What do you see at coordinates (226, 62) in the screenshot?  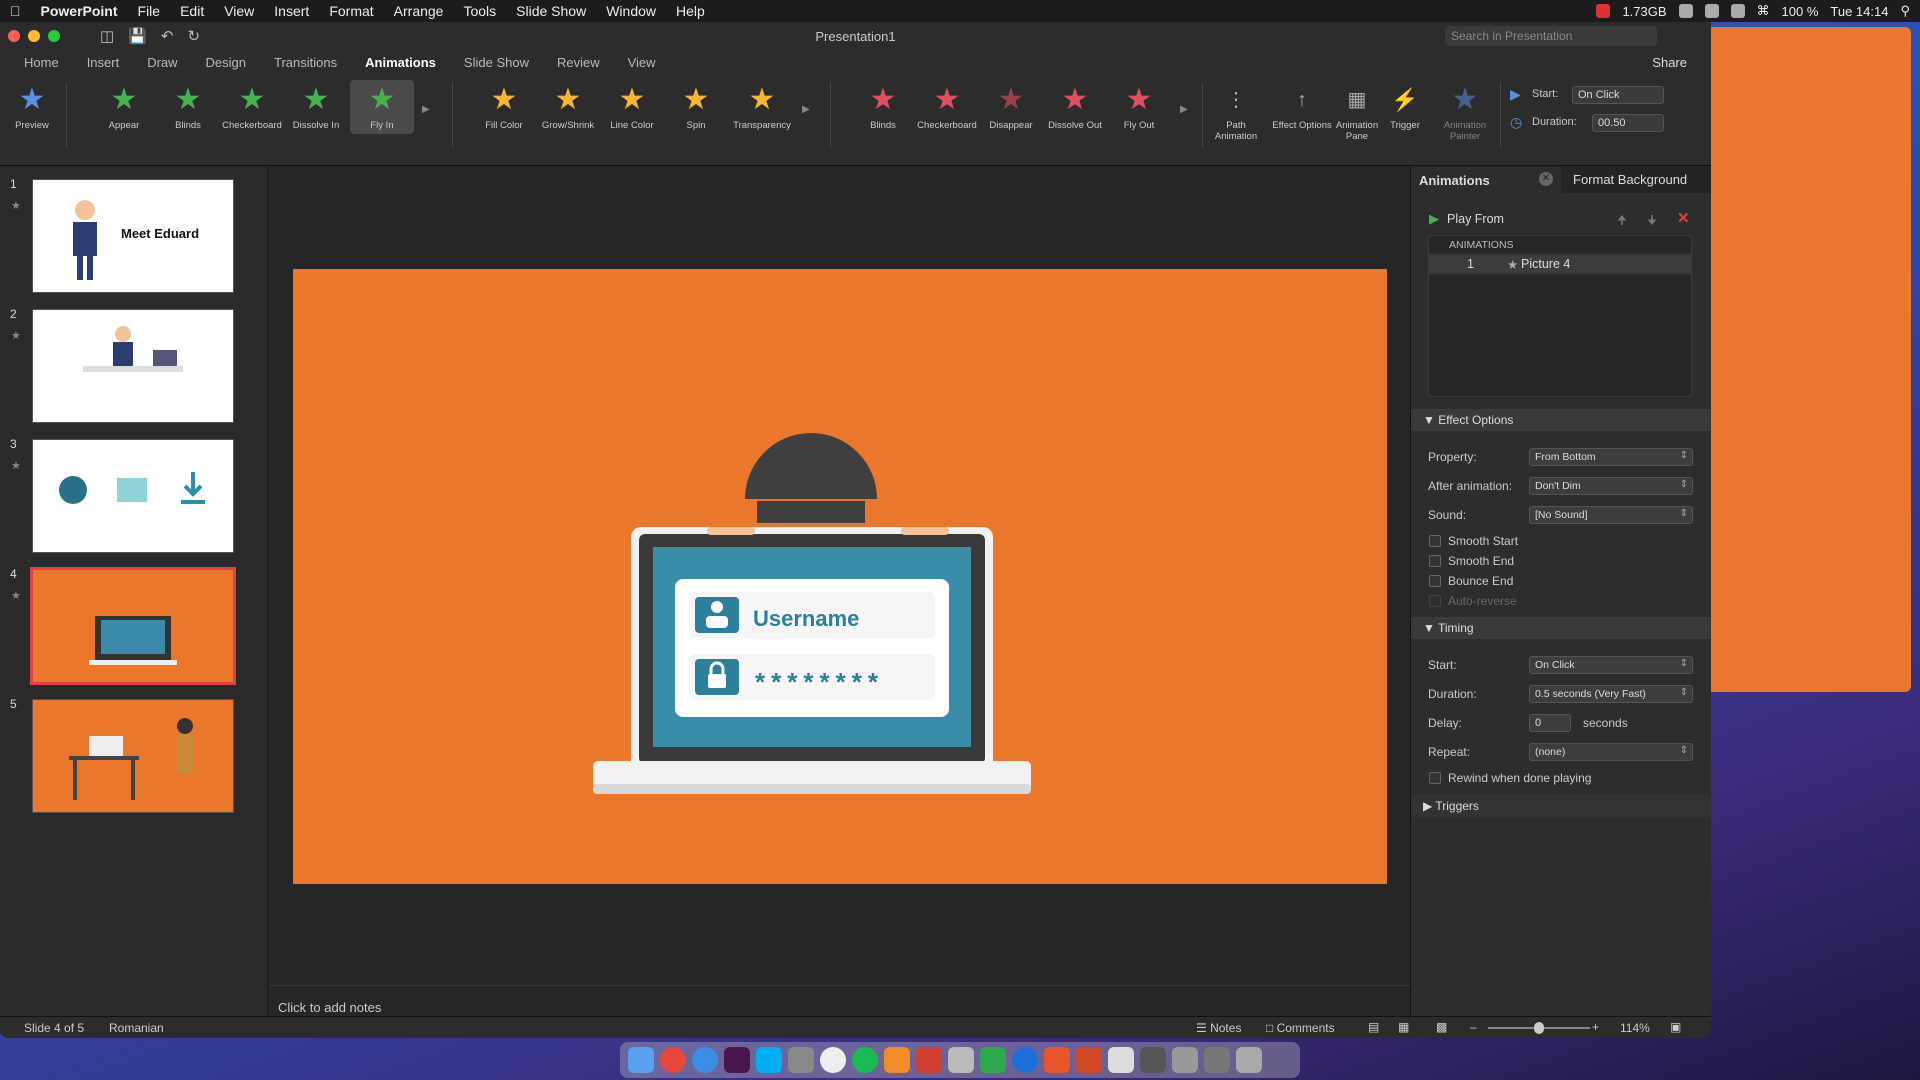 I see `tab-design: Design` at bounding box center [226, 62].